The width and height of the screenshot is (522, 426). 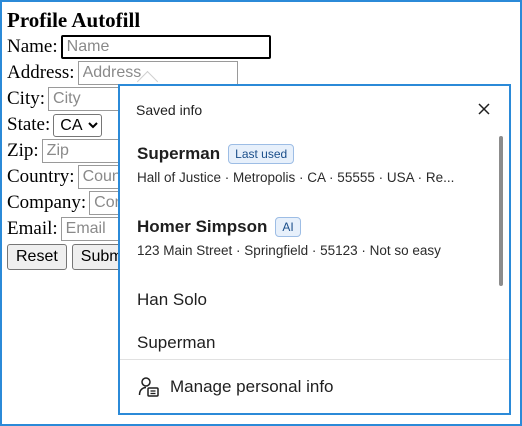 What do you see at coordinates (202, 226) in the screenshot?
I see `suggestion-name: Homer Simpson` at bounding box center [202, 226].